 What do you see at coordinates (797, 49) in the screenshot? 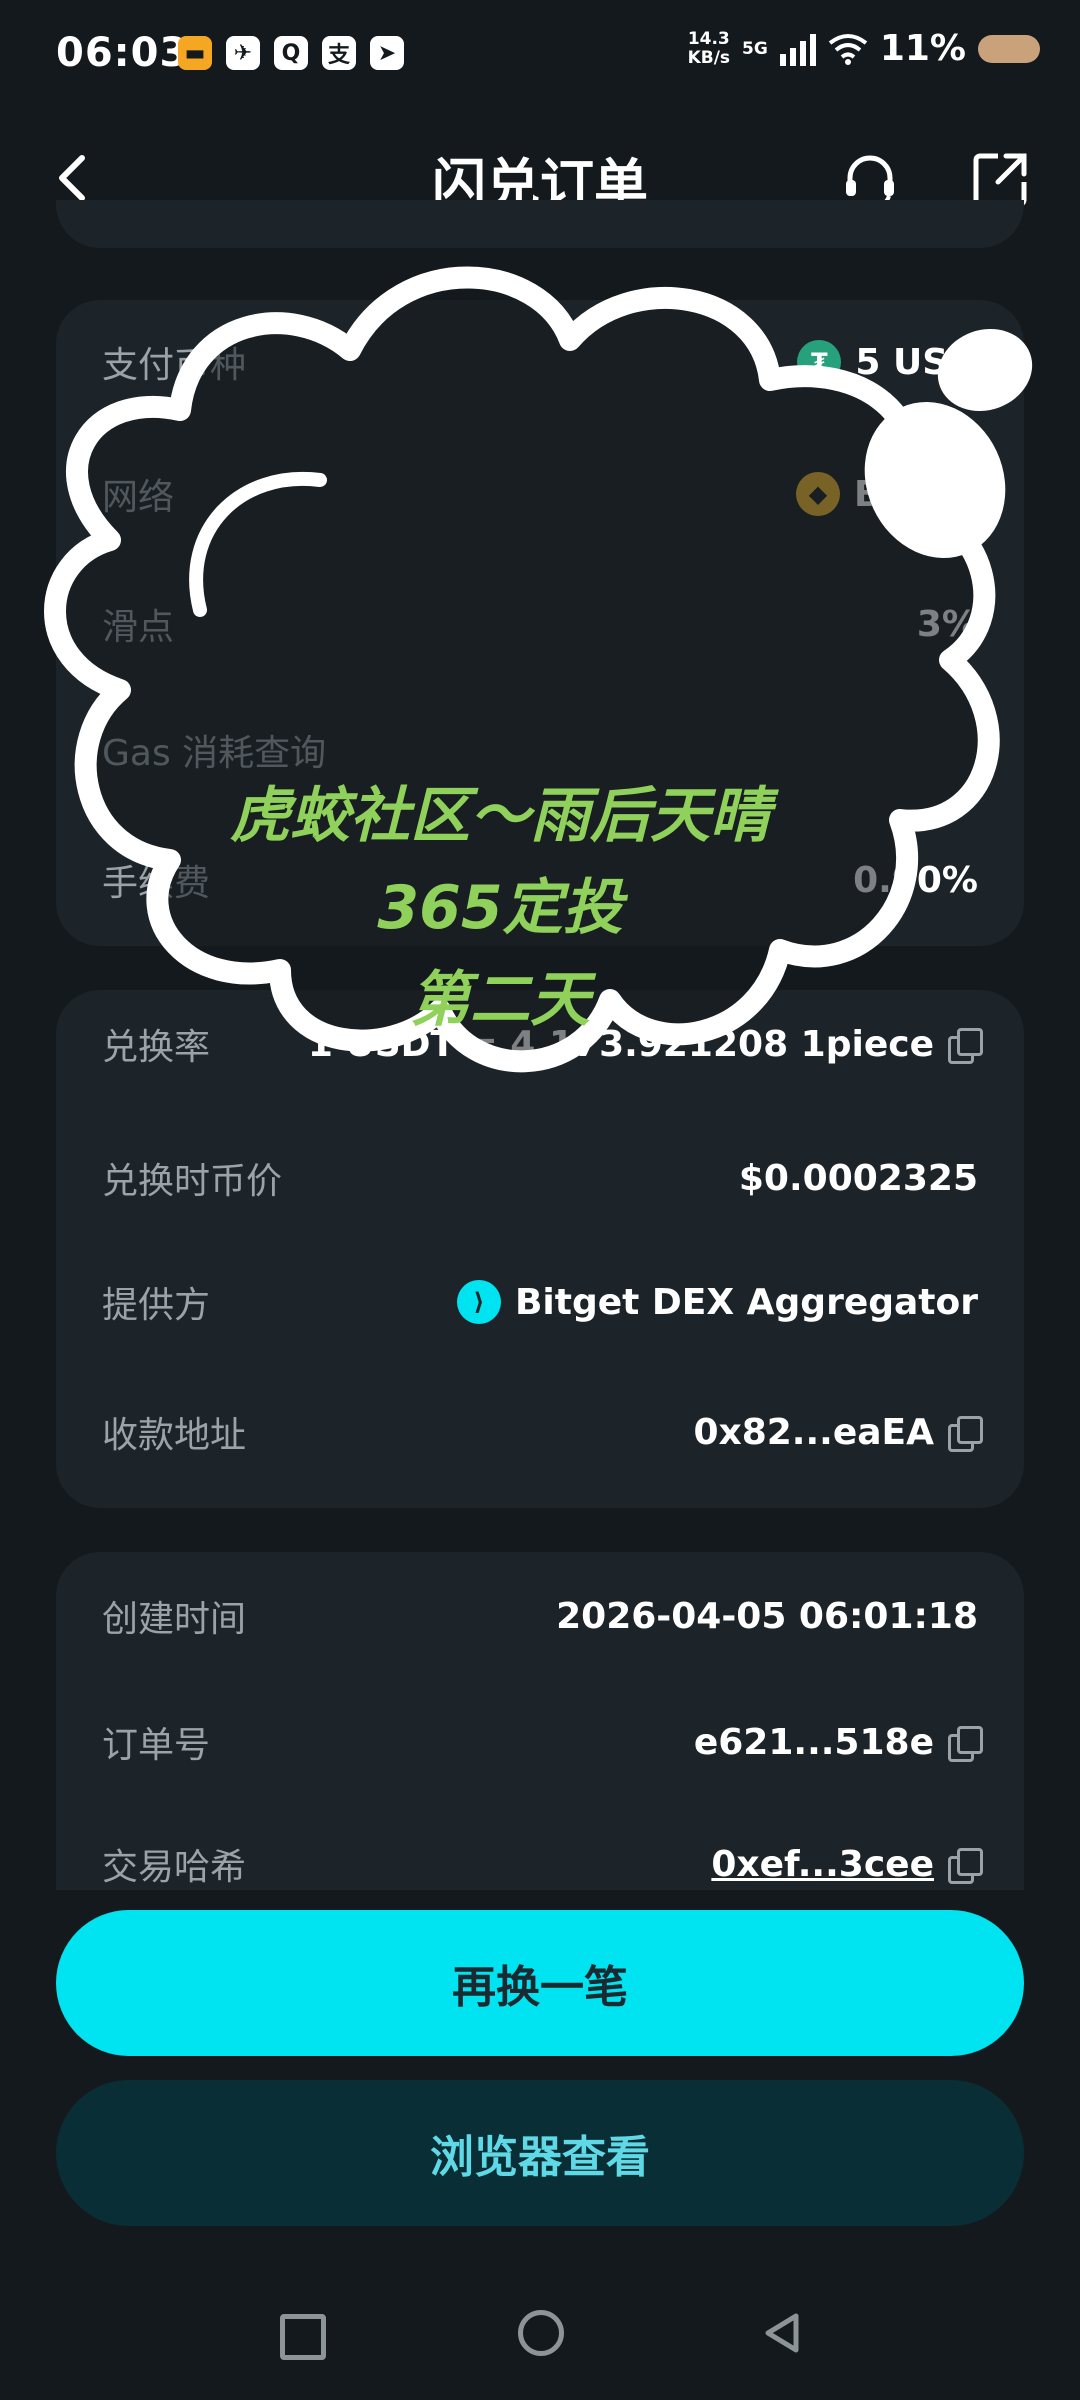
I see `signal-icon` at bounding box center [797, 49].